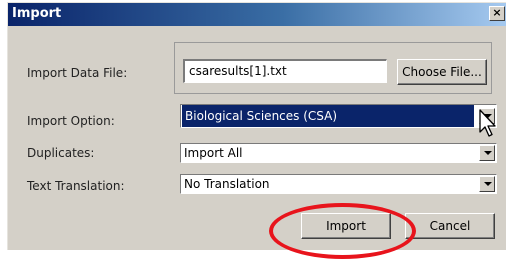 Image resolution: width=506 pixels, height=259 pixels. What do you see at coordinates (338, 184) in the screenshot?
I see `text-translation-select: No Translation` at bounding box center [338, 184].